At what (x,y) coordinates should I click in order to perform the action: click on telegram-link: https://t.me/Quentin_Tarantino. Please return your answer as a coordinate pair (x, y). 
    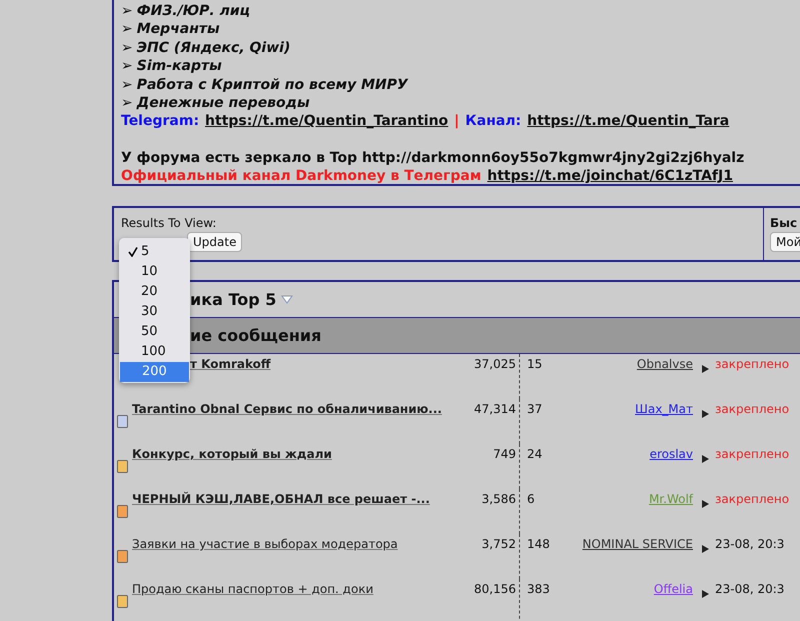
    Looking at the image, I should click on (326, 121).